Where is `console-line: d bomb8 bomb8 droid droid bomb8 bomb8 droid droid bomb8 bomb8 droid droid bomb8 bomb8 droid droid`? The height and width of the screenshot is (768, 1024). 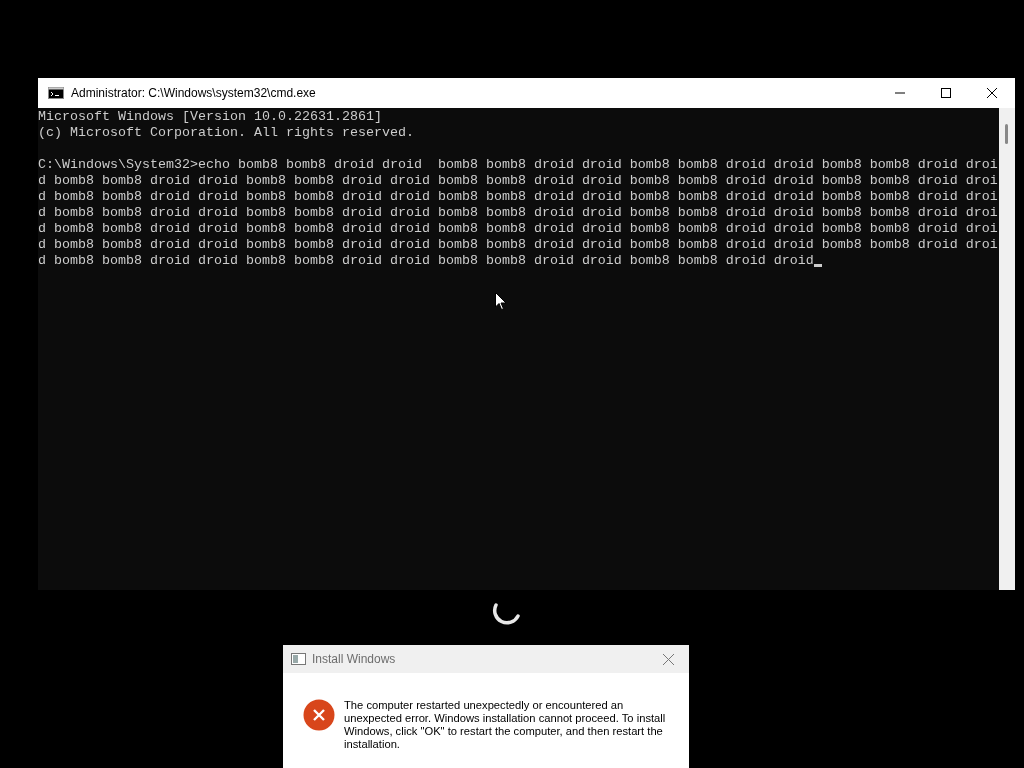 console-line: d bomb8 bomb8 droid droid bomb8 bomb8 droid droid bomb8 bomb8 droid droid bomb8 bomb8 droid droid is located at coordinates (426, 261).